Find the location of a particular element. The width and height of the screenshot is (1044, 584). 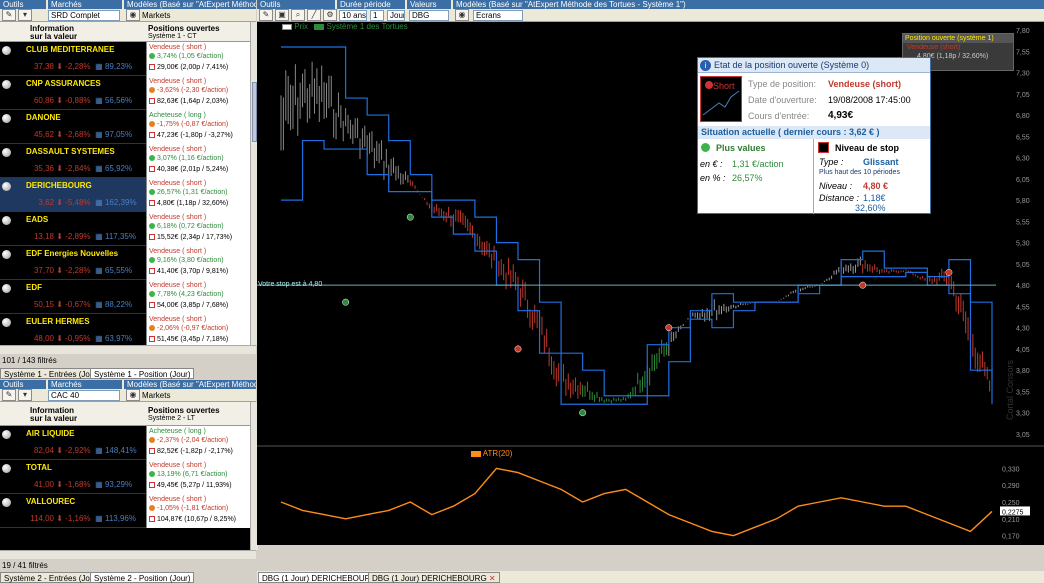

position-type: Acheteuse ( long ) is located at coordinates (177, 431).